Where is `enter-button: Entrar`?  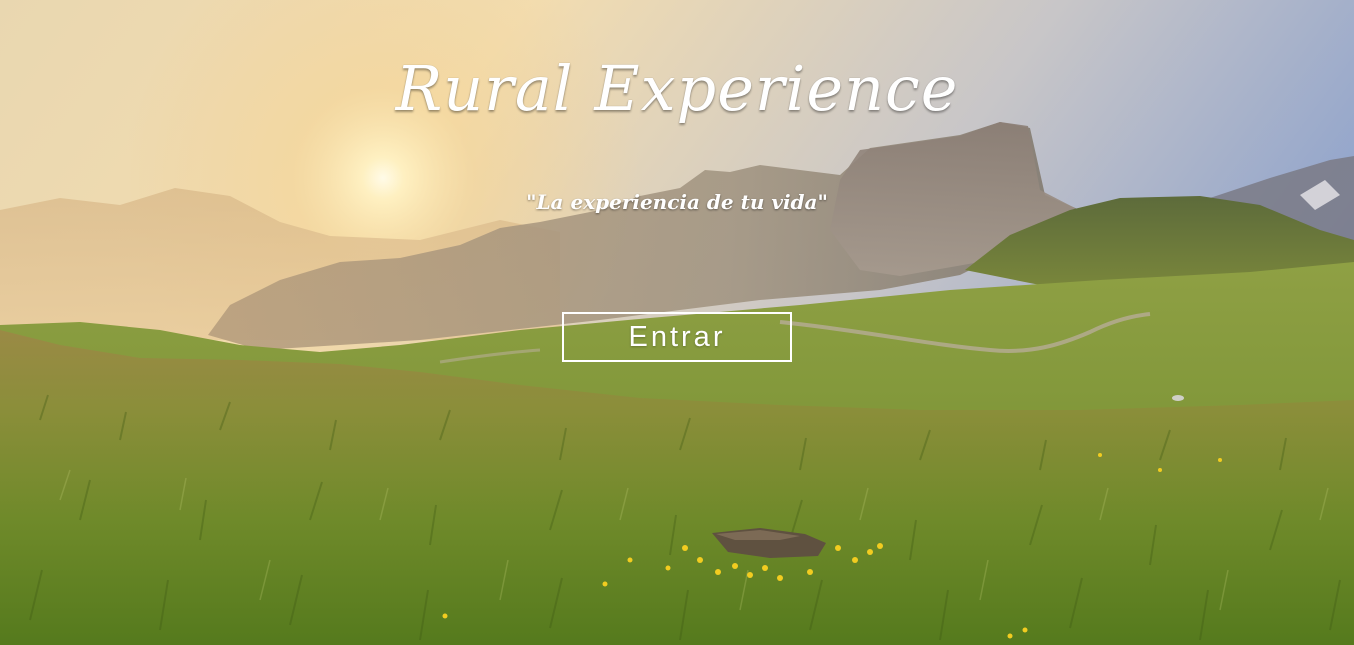 enter-button: Entrar is located at coordinates (677, 337).